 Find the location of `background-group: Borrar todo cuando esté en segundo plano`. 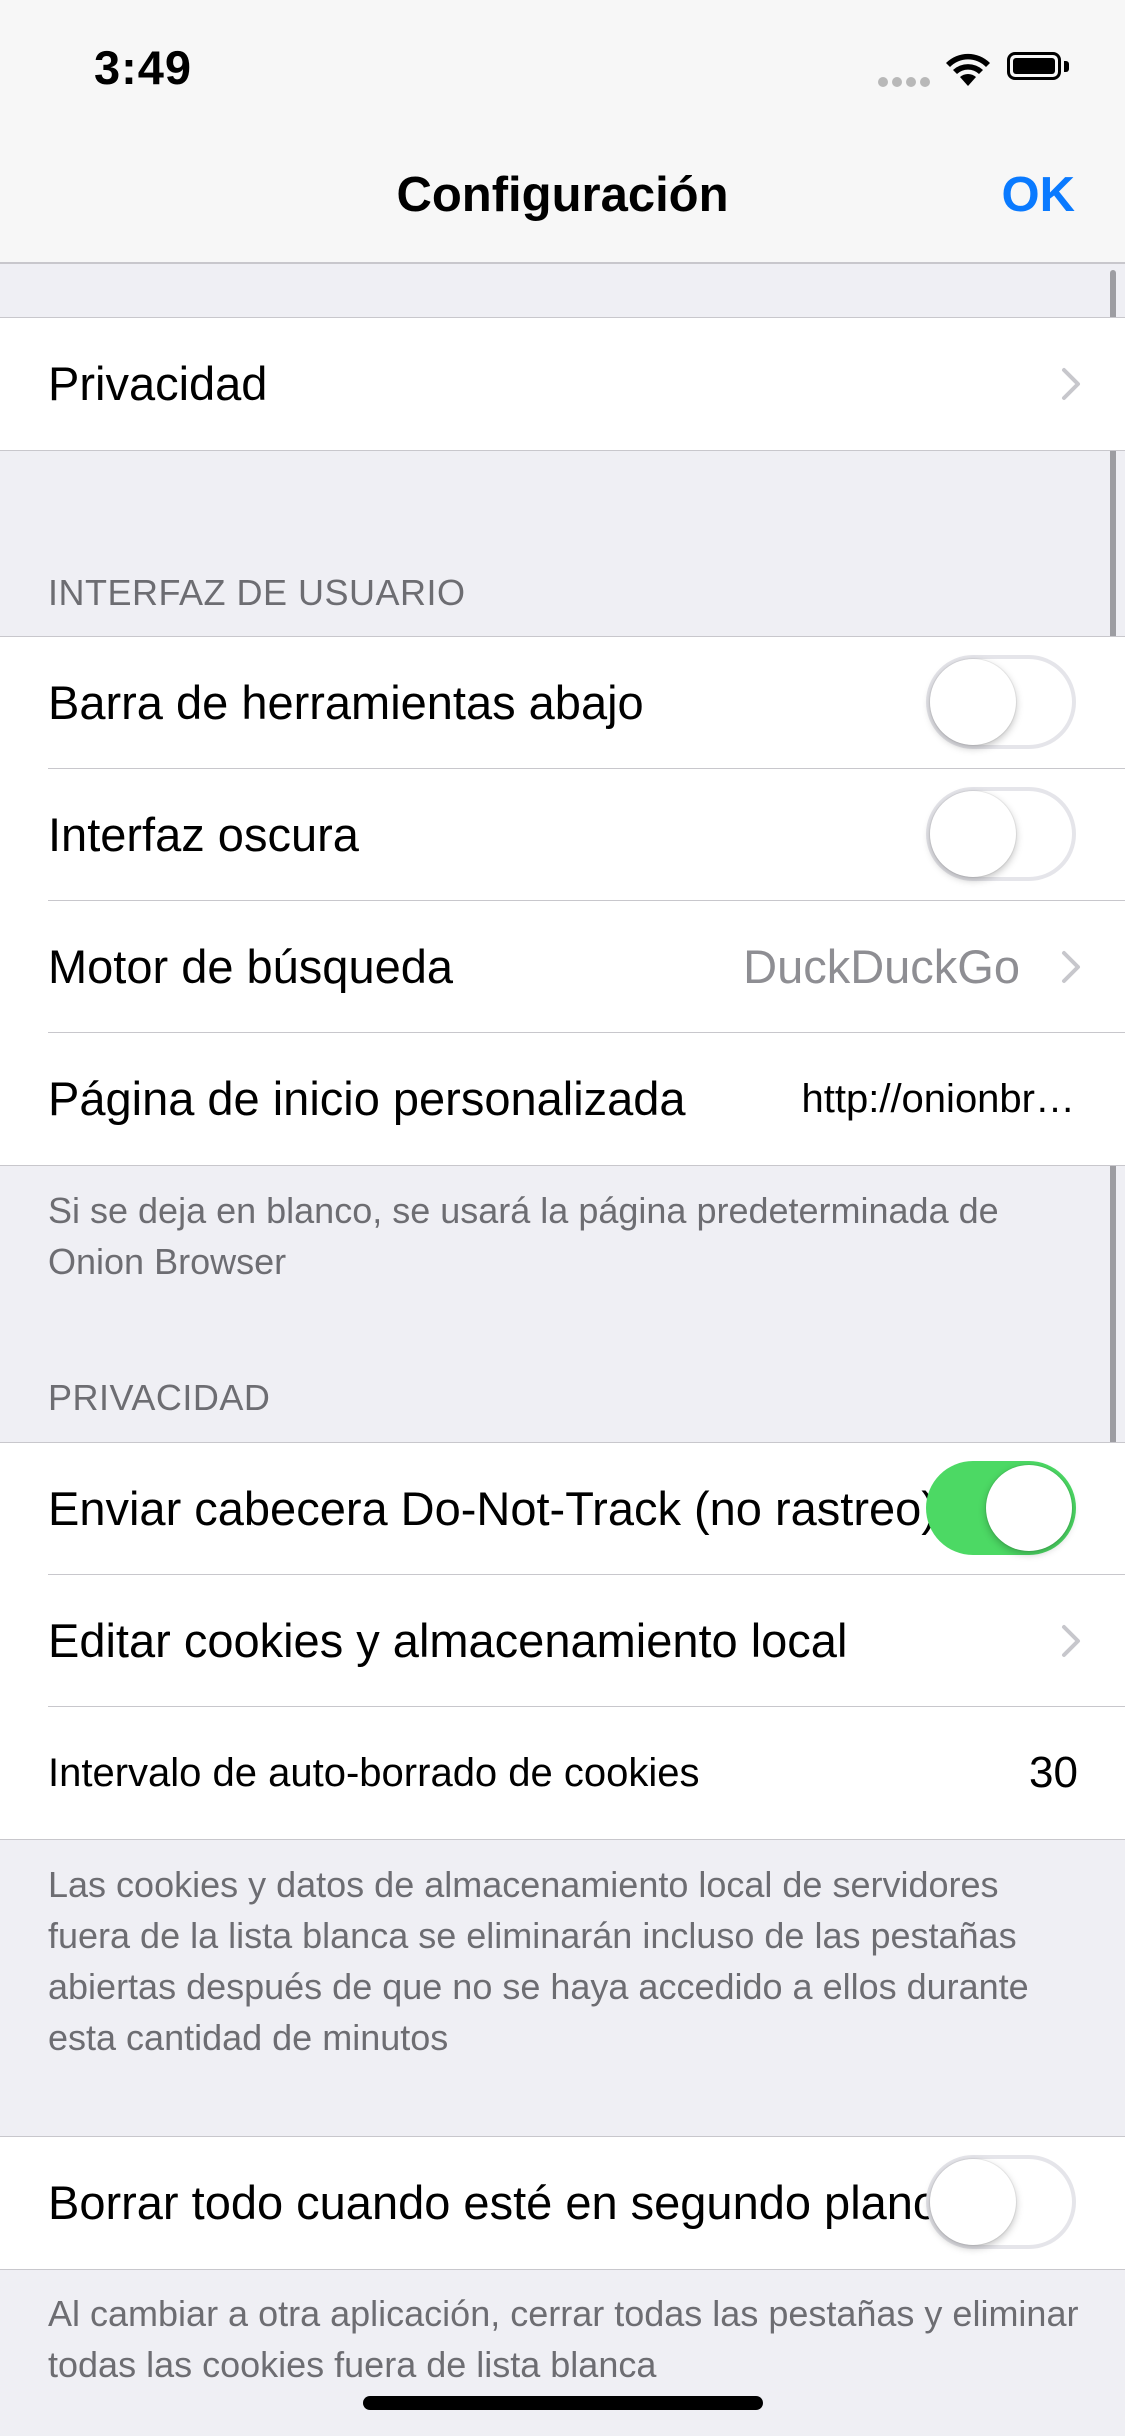

background-group: Borrar todo cuando esté en segundo plano is located at coordinates (562, 2203).